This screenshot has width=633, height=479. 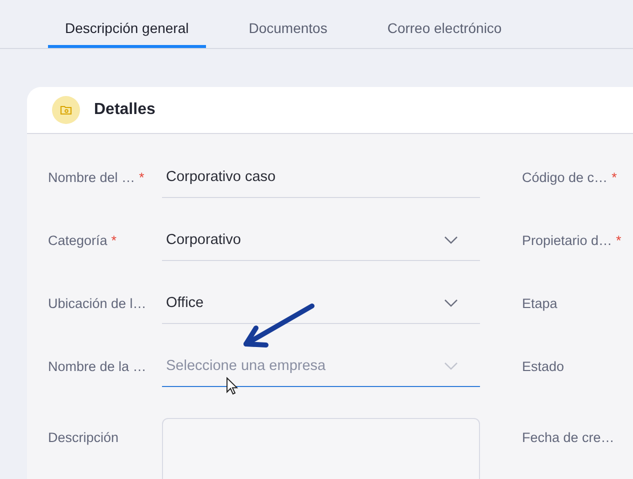 I want to click on tab: Documentos, so click(x=288, y=24).